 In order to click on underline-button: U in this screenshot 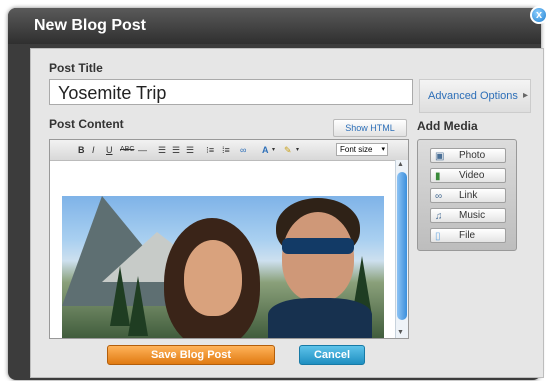, I will do `click(109, 150)`.